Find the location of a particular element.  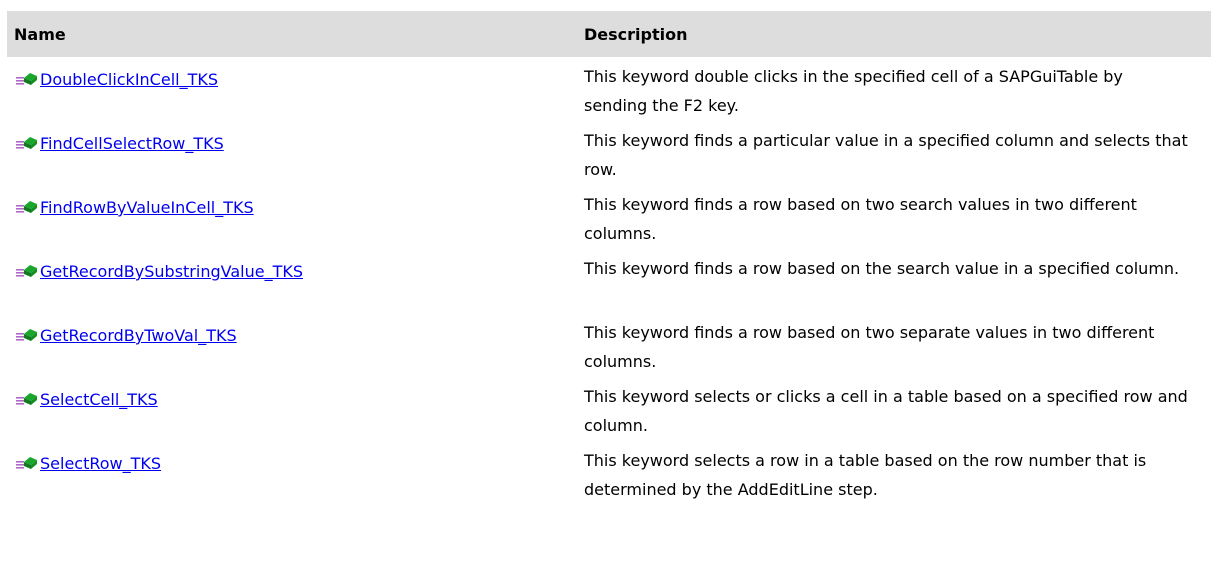

name-cell: SelectRow_TKS is located at coordinates (292, 473).